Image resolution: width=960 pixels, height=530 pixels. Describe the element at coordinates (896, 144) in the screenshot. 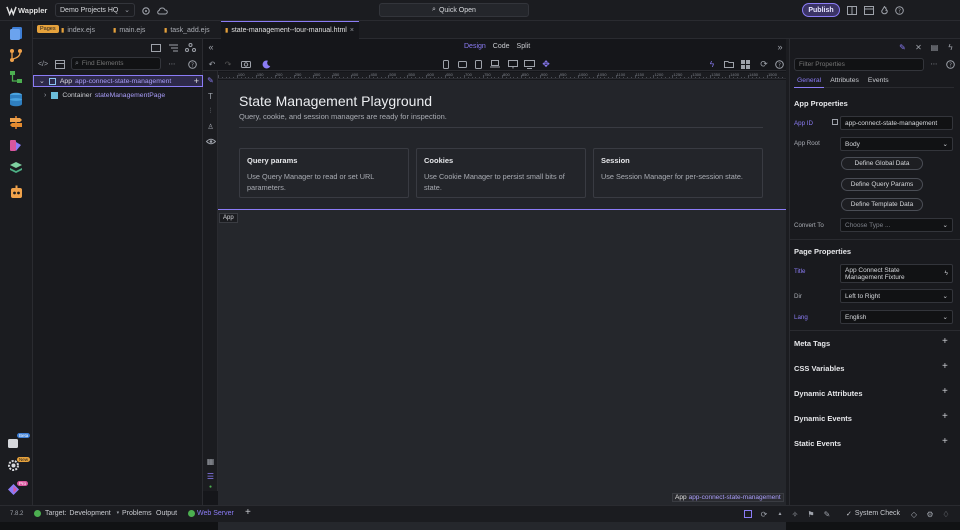

I see `app-root-select: Body ⌄` at that location.